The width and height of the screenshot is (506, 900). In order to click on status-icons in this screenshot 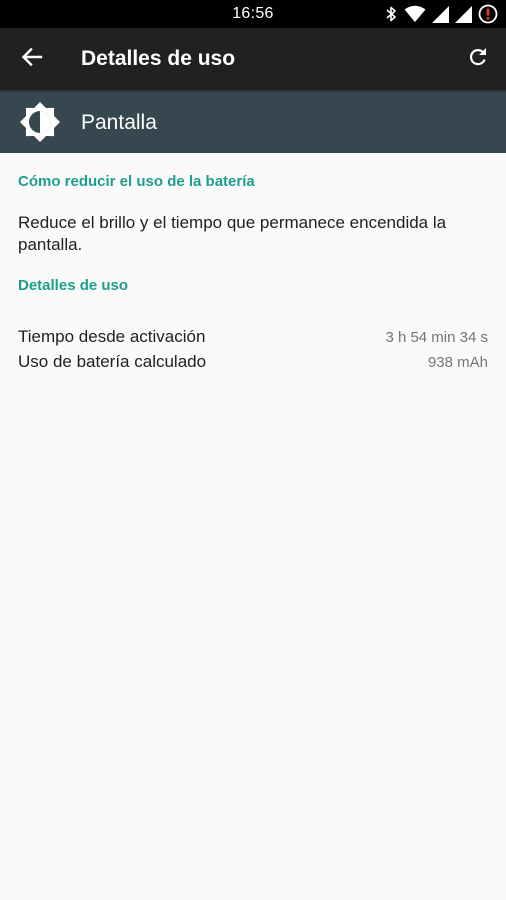, I will do `click(441, 14)`.